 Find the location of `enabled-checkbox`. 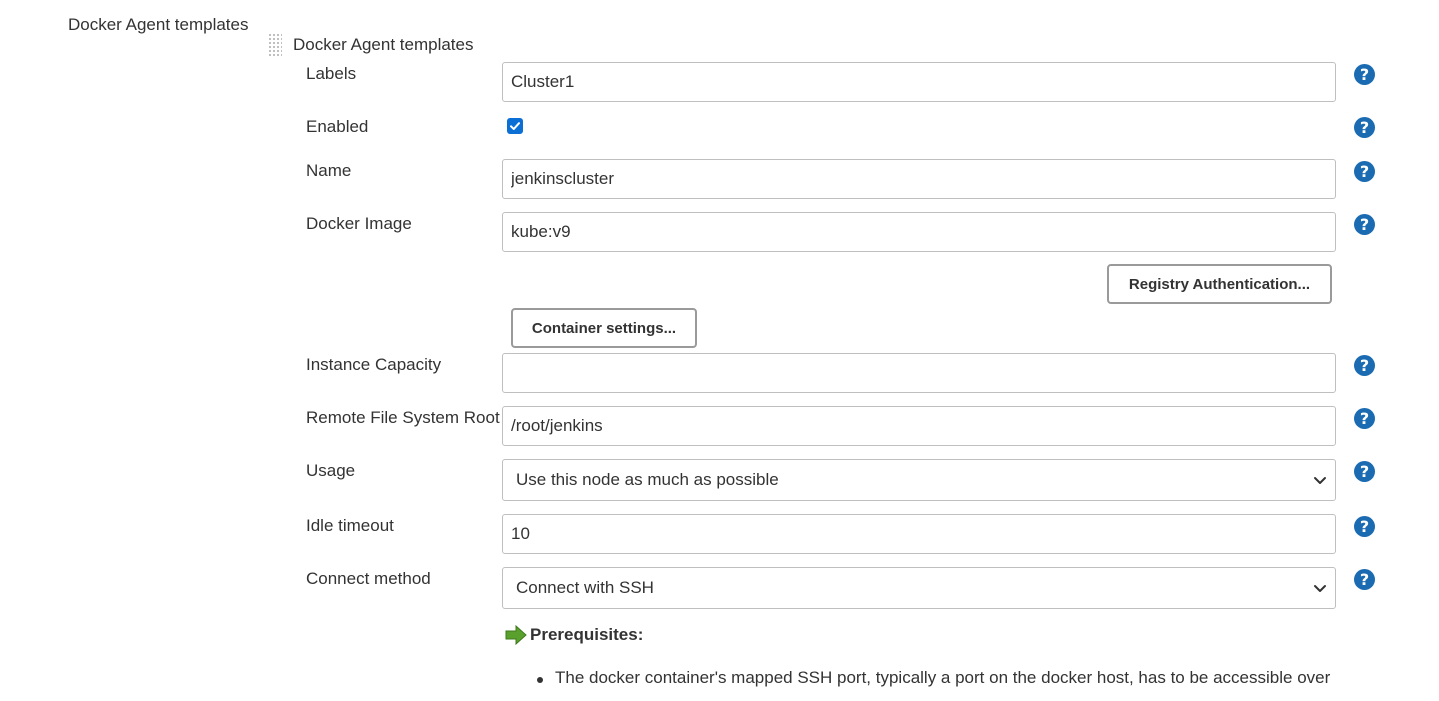

enabled-checkbox is located at coordinates (515, 126).